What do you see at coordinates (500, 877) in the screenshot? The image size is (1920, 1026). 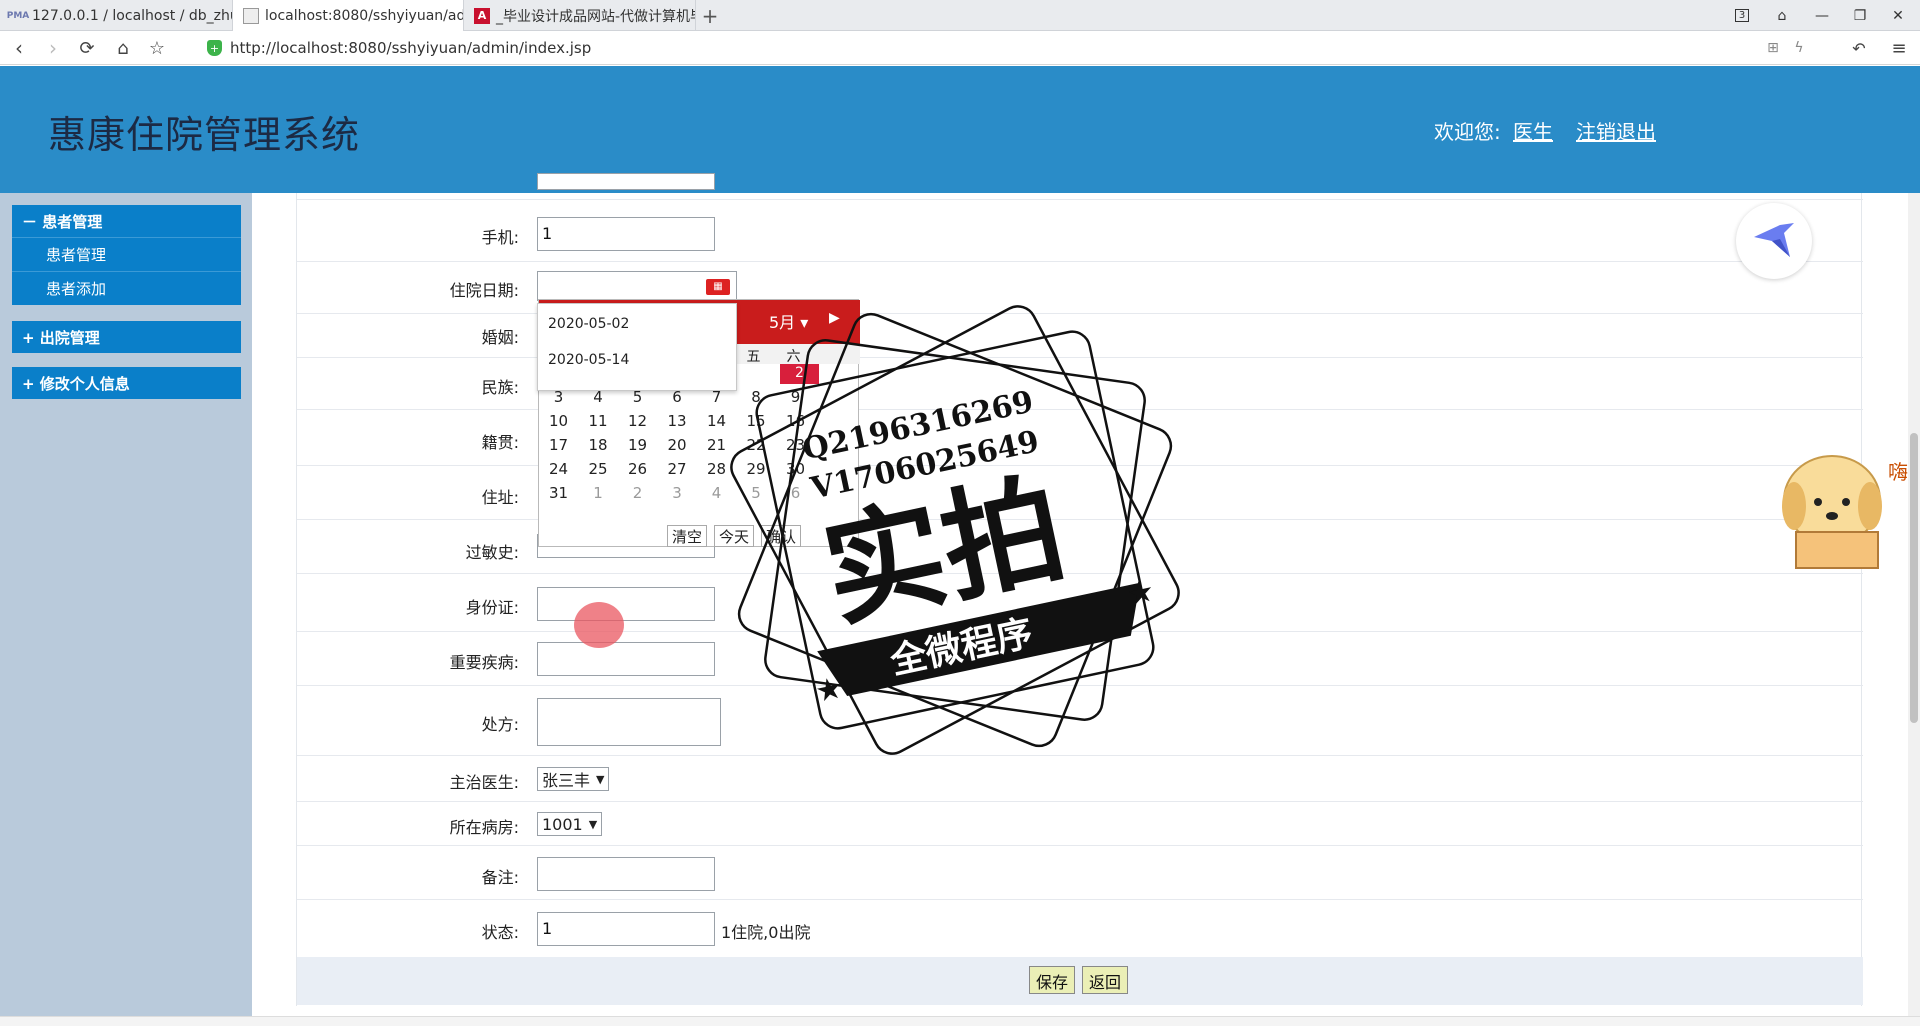 I see `remark-label: 备注:` at bounding box center [500, 877].